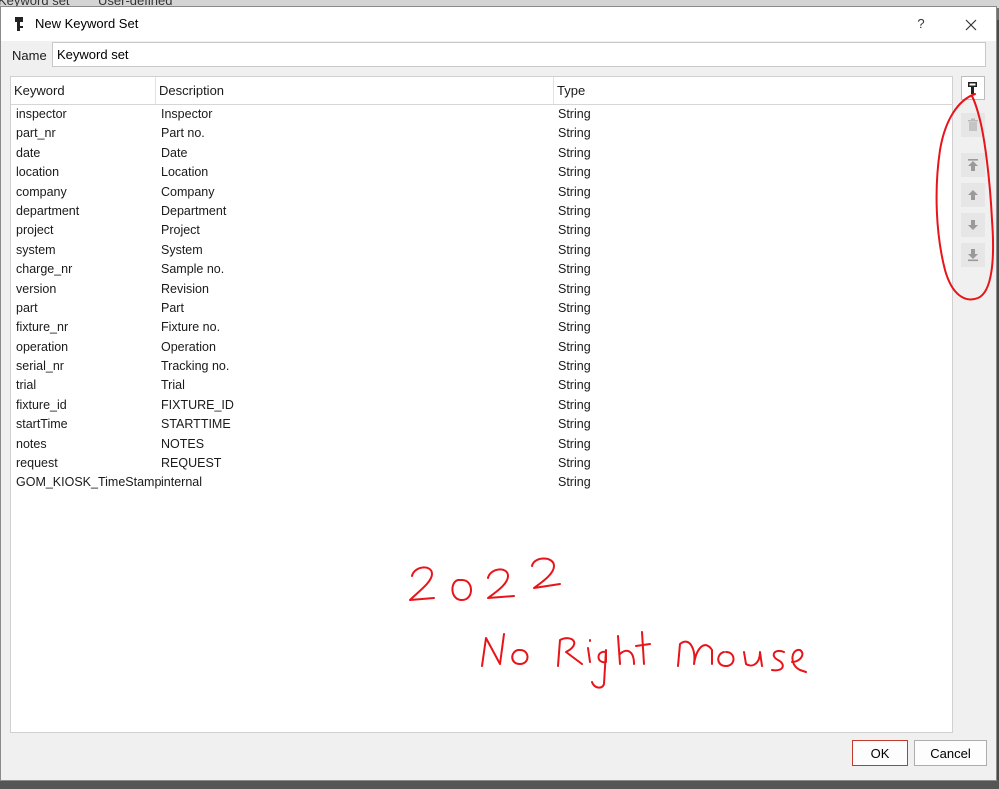 The image size is (999, 789). I want to click on table-row: serial_nr Tracking no. String, so click(481, 366).